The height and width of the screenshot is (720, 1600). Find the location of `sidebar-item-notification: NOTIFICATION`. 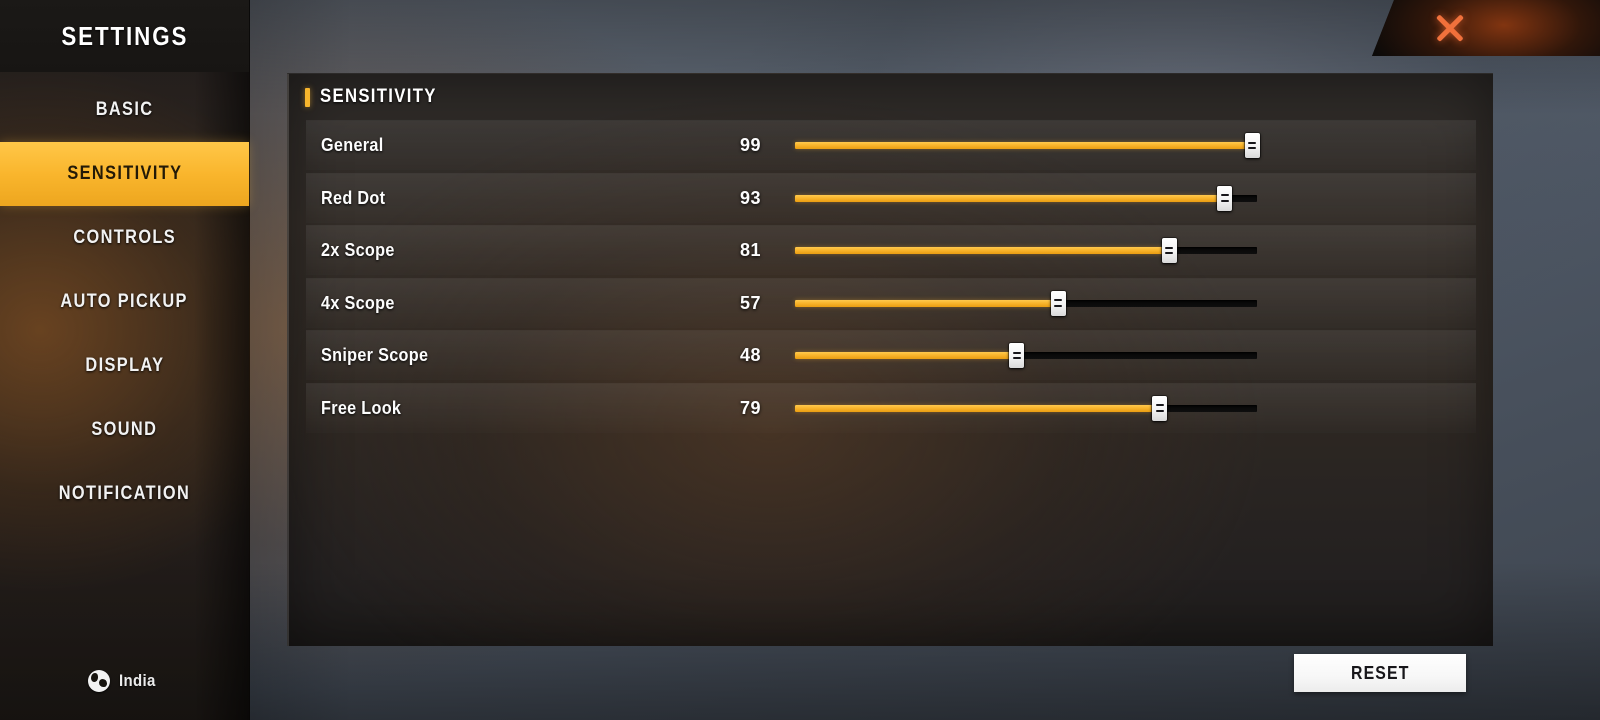

sidebar-item-notification: NOTIFICATION is located at coordinates (124, 494).